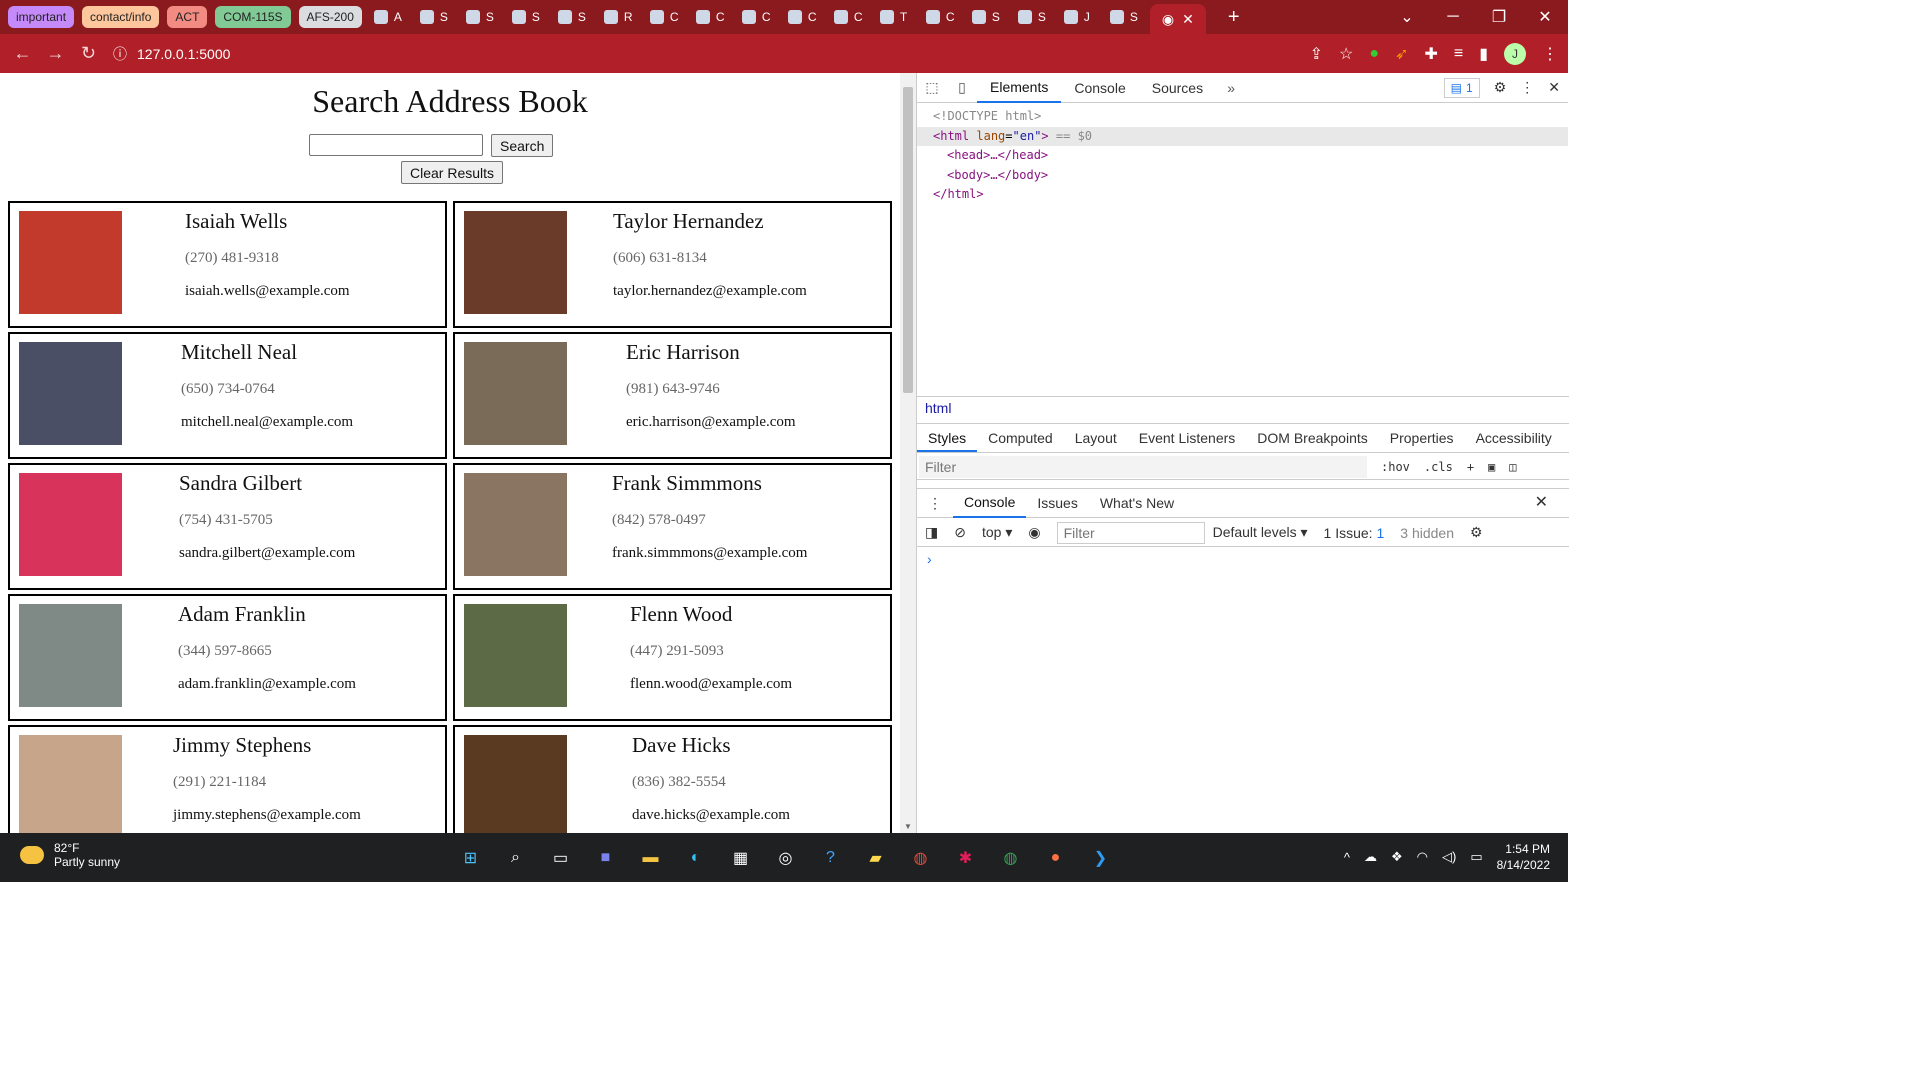 This screenshot has height=1080, width=1920. I want to click on browser-tab: R, so click(621, 17).